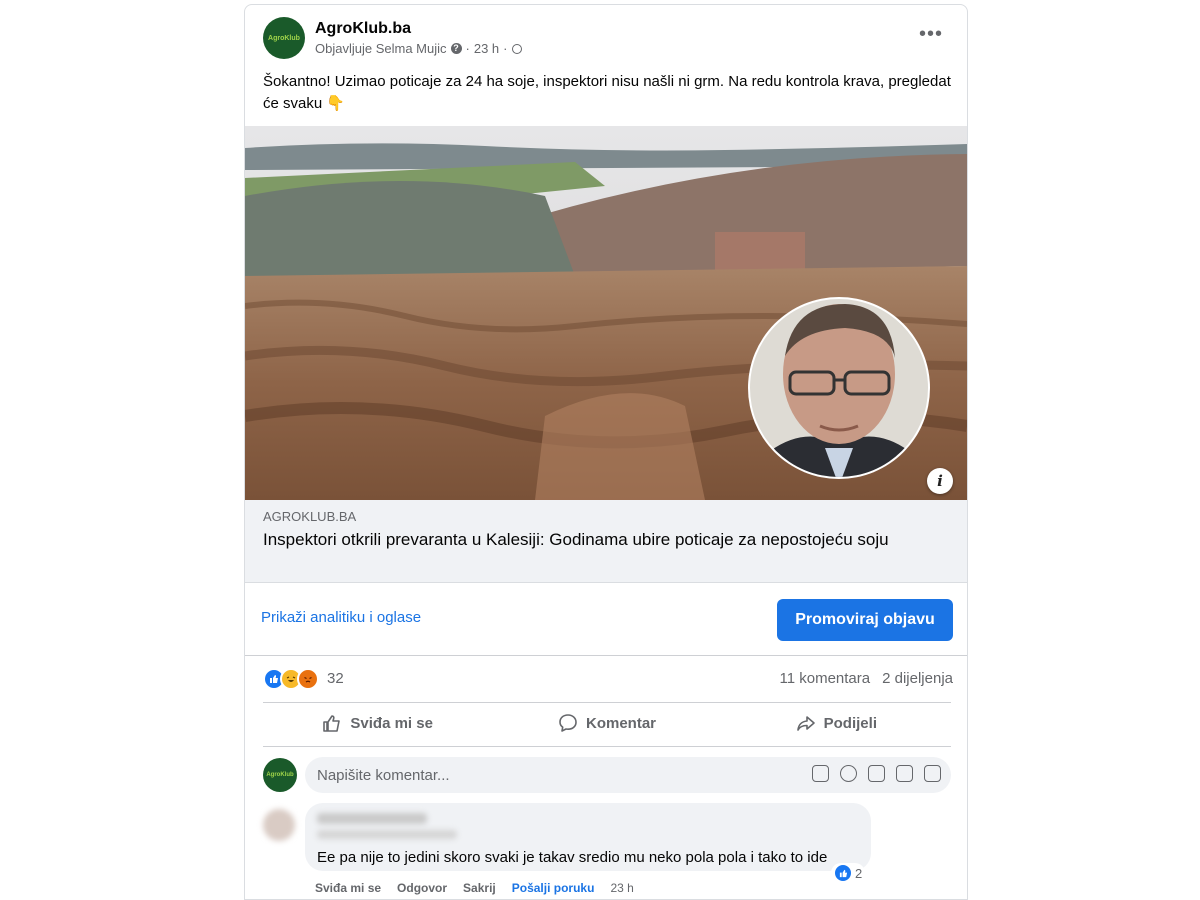 The height and width of the screenshot is (900, 1200). Describe the element at coordinates (932, 773) in the screenshot. I see `sticker-icon` at that location.